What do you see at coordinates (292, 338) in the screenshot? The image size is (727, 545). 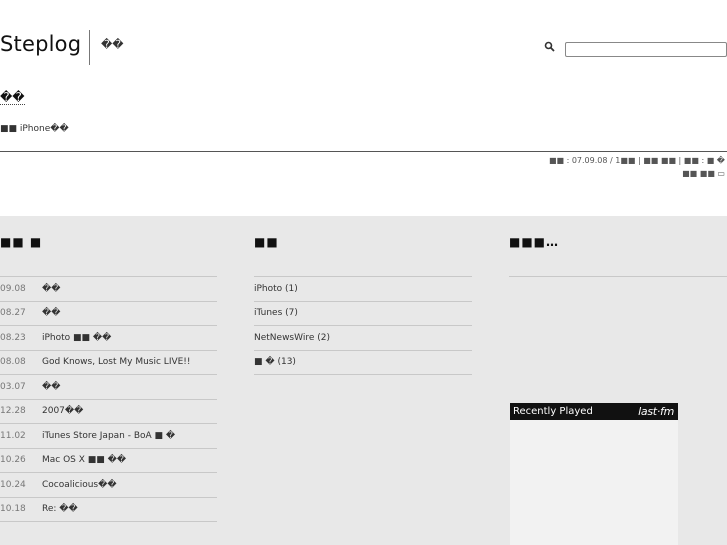 I see `category-link: NetNewsWire (2)` at bounding box center [292, 338].